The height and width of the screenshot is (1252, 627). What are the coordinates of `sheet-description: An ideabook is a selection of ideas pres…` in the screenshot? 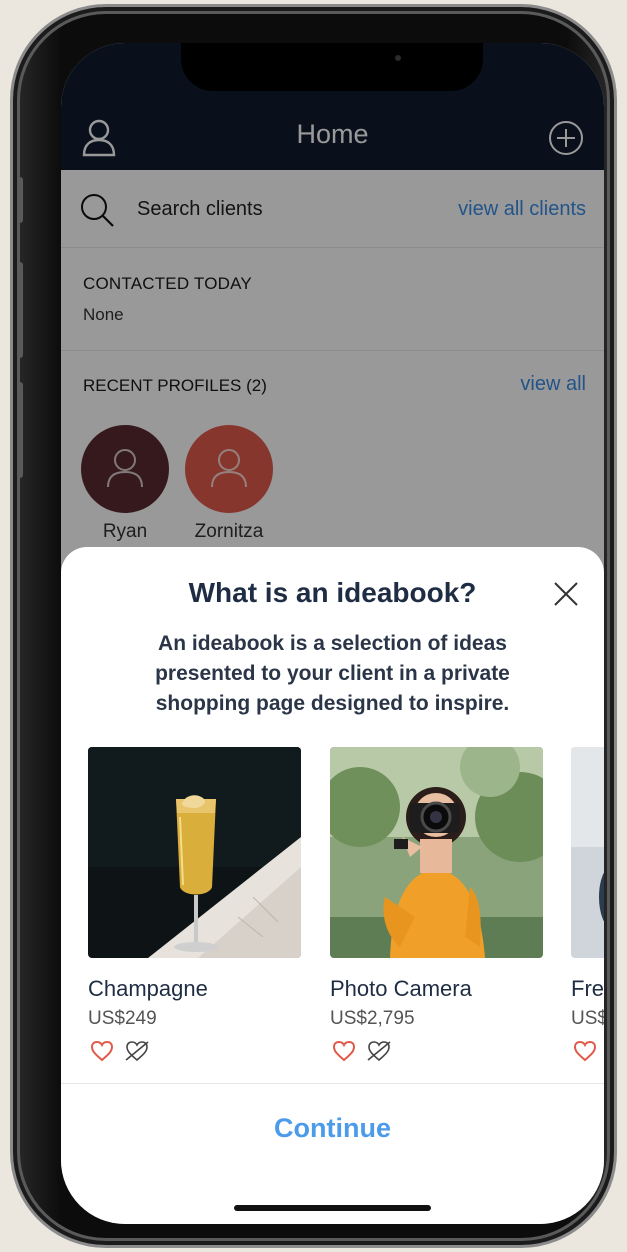 It's located at (332, 673).